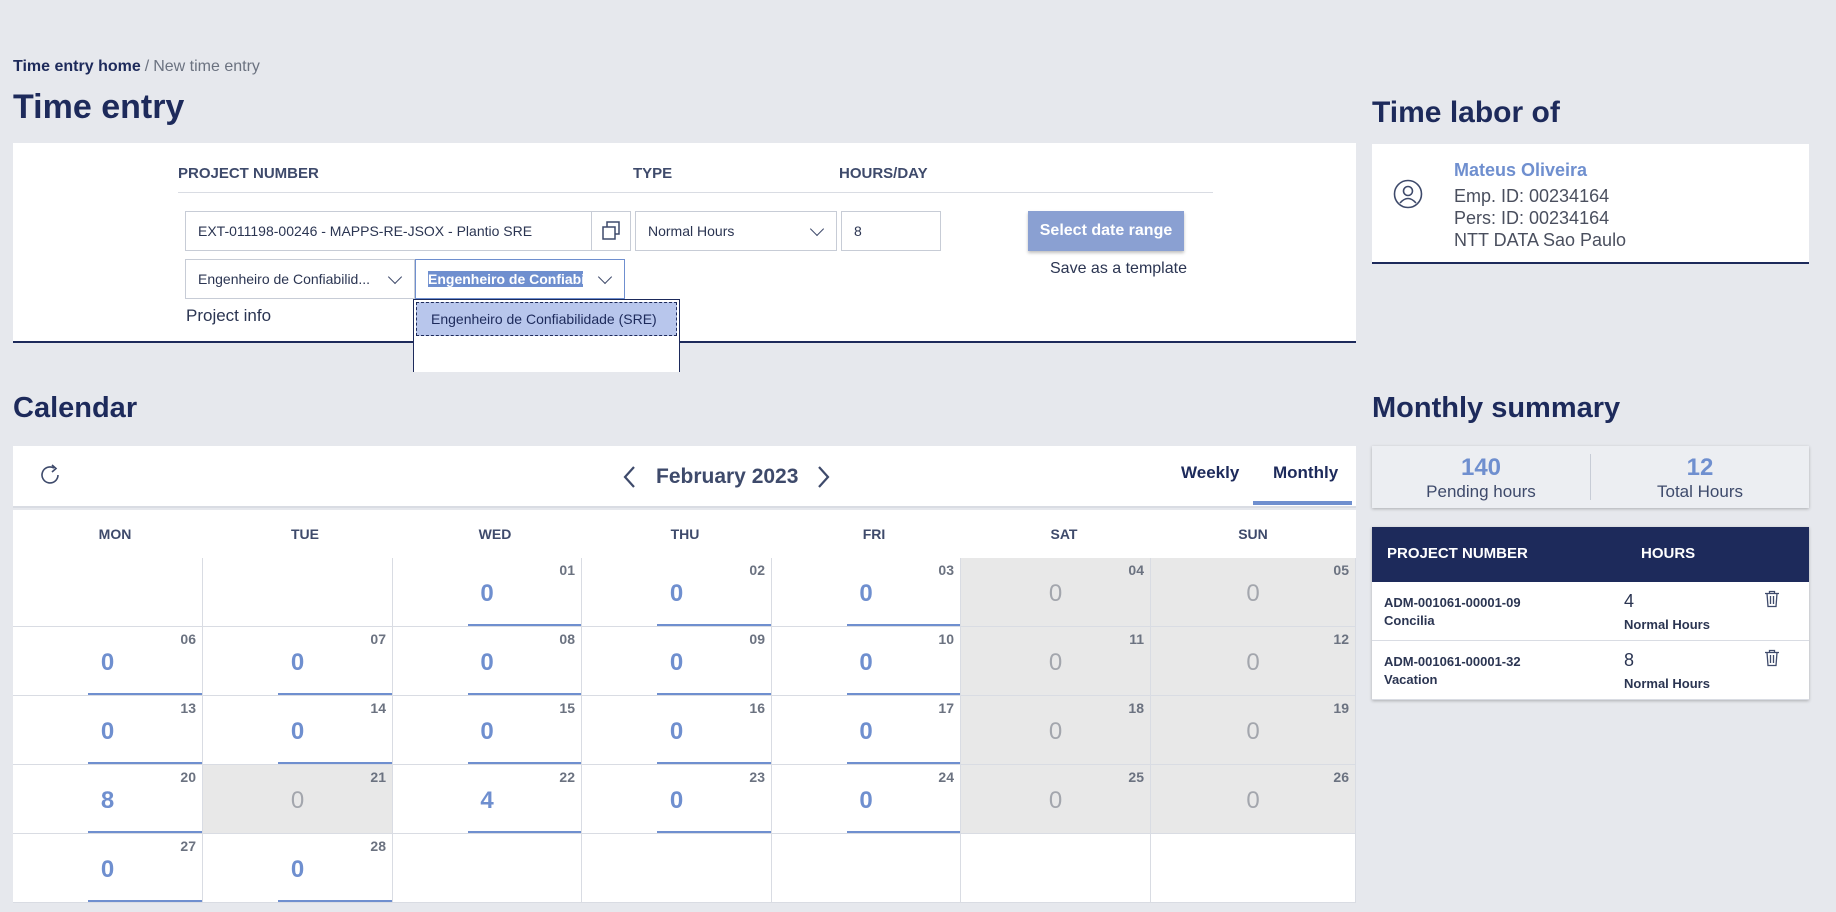 The height and width of the screenshot is (912, 1836). I want to click on calendar-day-cell: 08 0, so click(487, 661).